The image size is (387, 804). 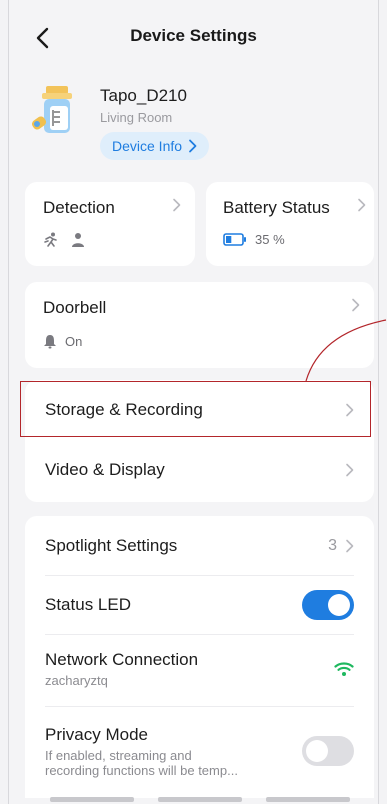 I want to click on doorbell-status-text: On, so click(x=74, y=341).